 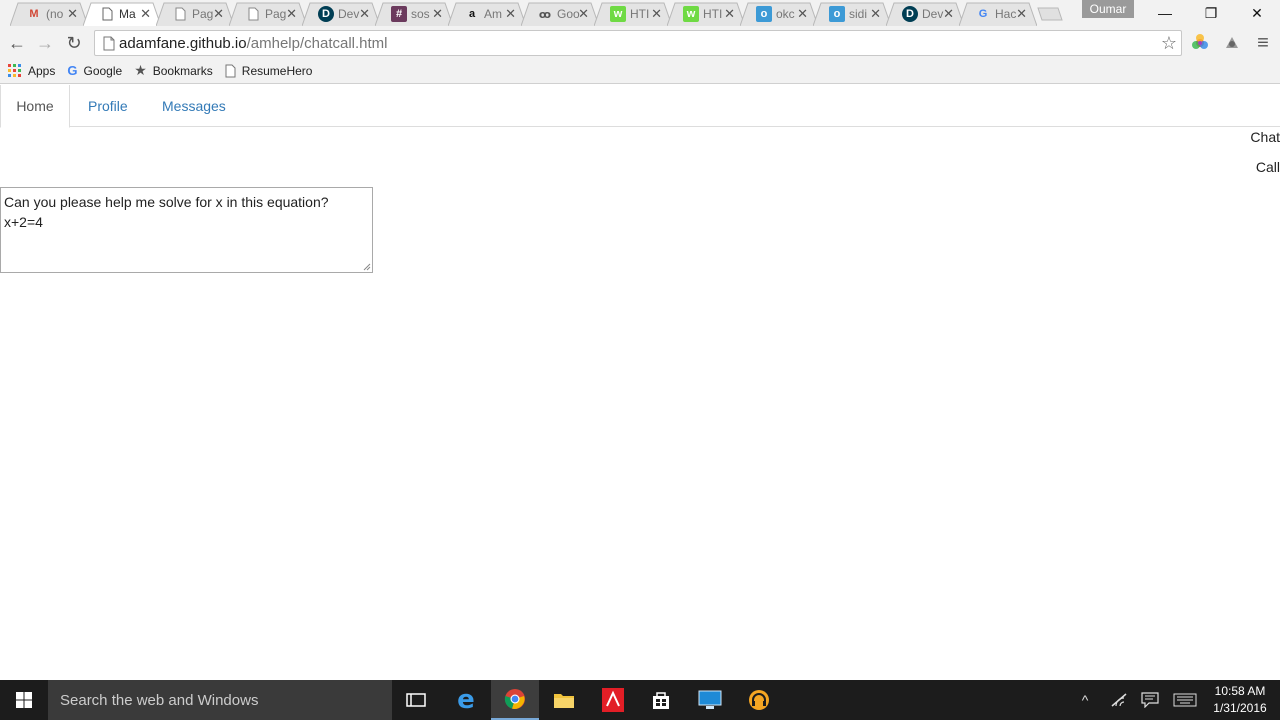 I want to click on bookmark-label: Google, so click(x=103, y=70).